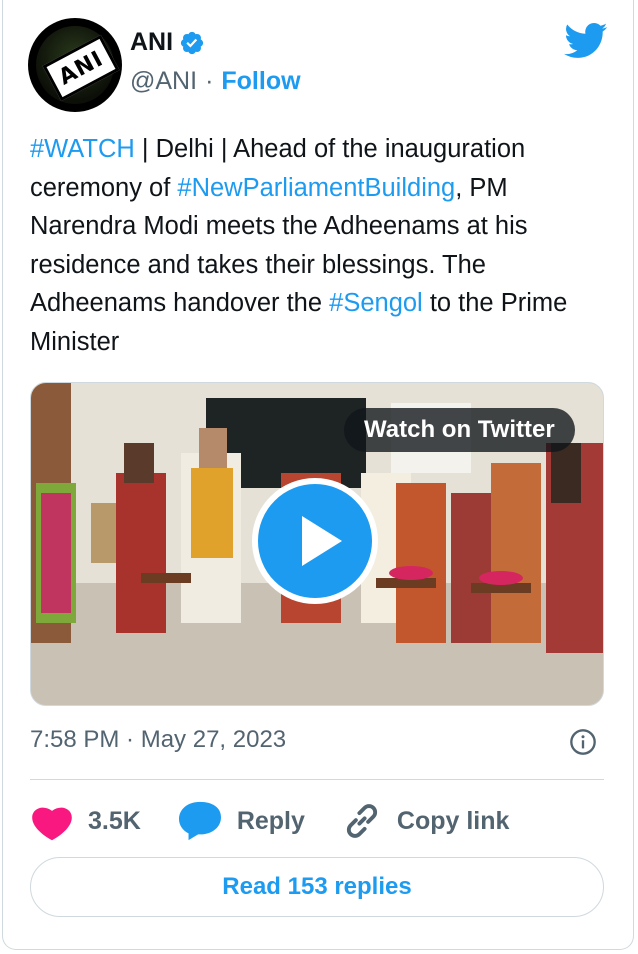 Image resolution: width=638 pixels, height=954 pixels. I want to click on read-replies-button: Read 153 replies, so click(317, 887).